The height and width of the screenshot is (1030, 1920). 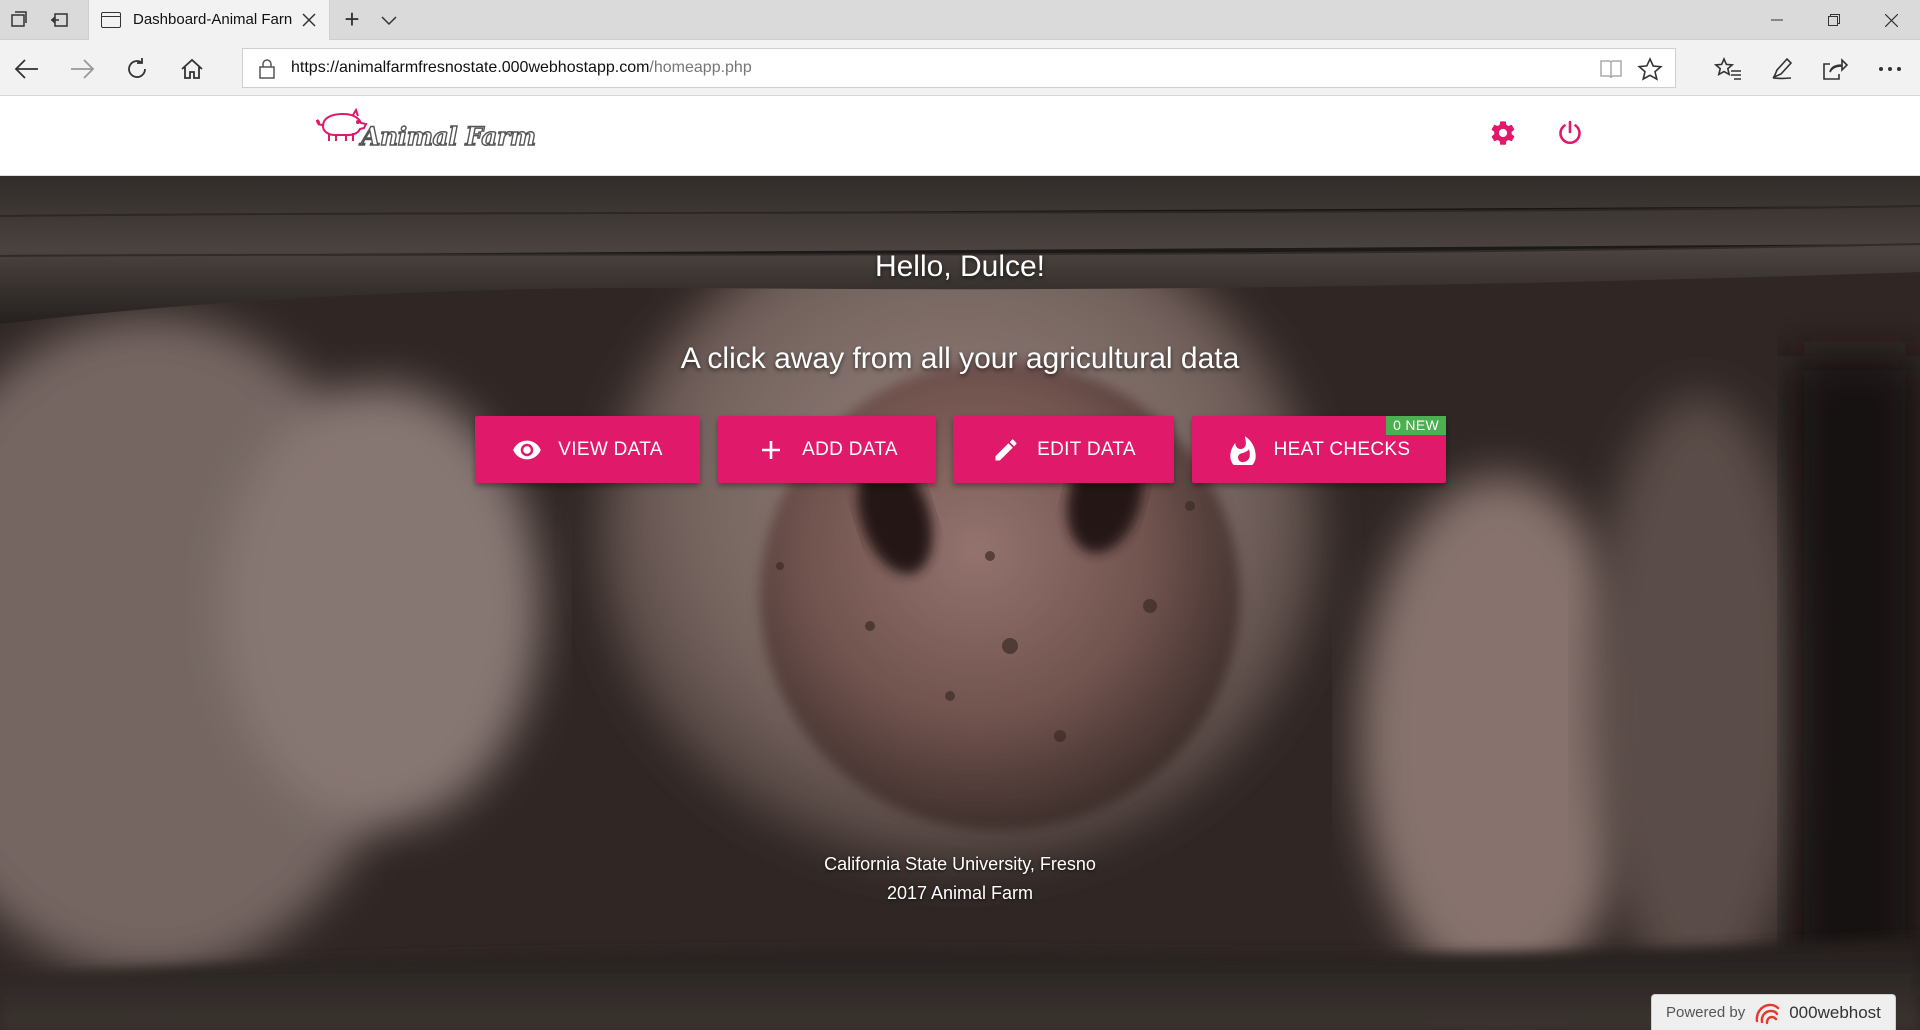 I want to click on power-logout-icon, so click(x=1570, y=133).